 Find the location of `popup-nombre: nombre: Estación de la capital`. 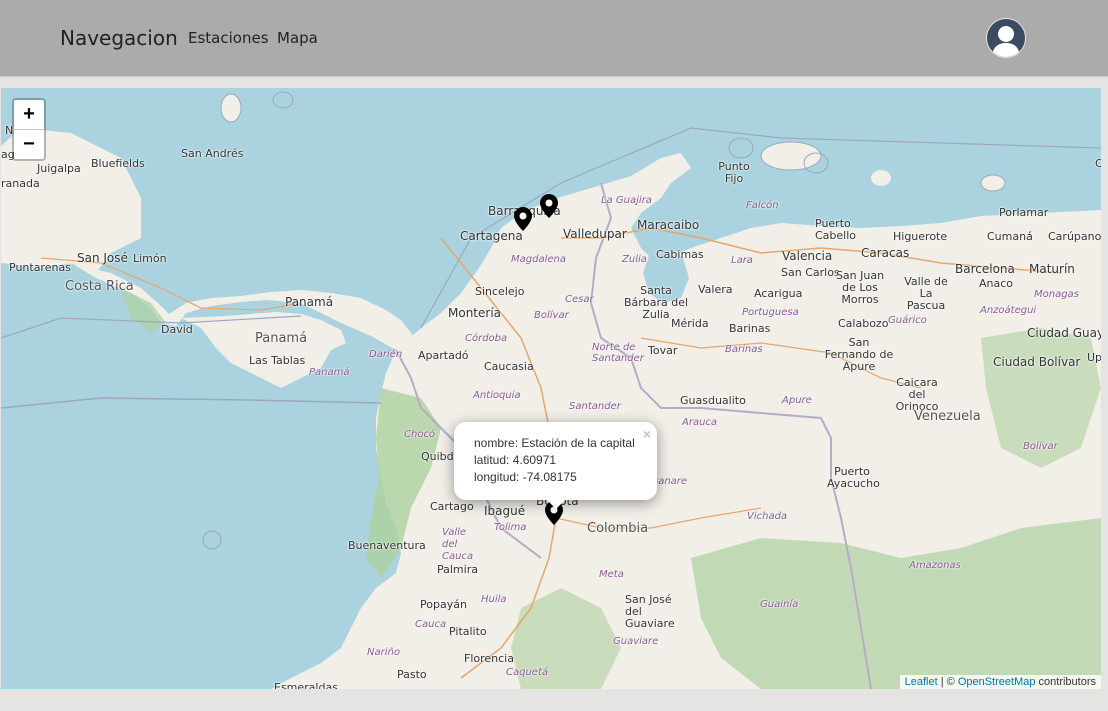

popup-nombre: nombre: Estación de la capital is located at coordinates (554, 443).